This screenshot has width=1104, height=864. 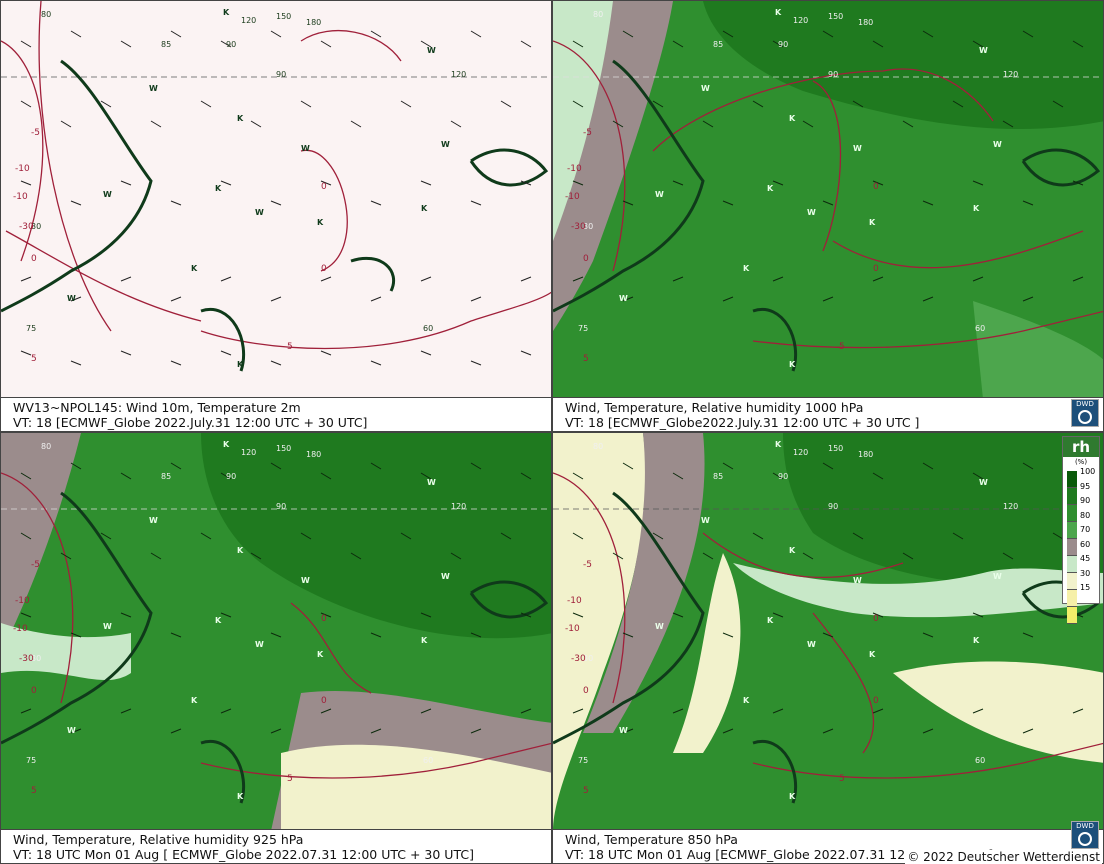 What do you see at coordinates (651, 839) in the screenshot?
I see `caption-title: Wind, Temperature 850 hPa` at bounding box center [651, 839].